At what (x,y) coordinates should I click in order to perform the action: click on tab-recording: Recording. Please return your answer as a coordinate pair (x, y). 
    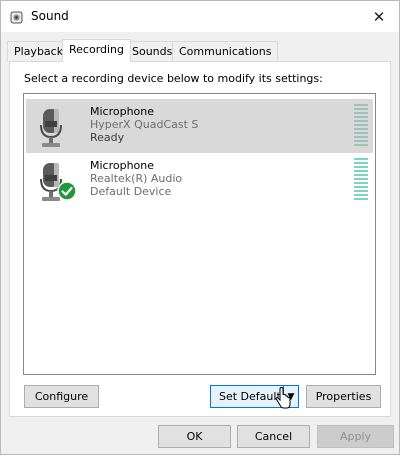
    Looking at the image, I should click on (97, 50).